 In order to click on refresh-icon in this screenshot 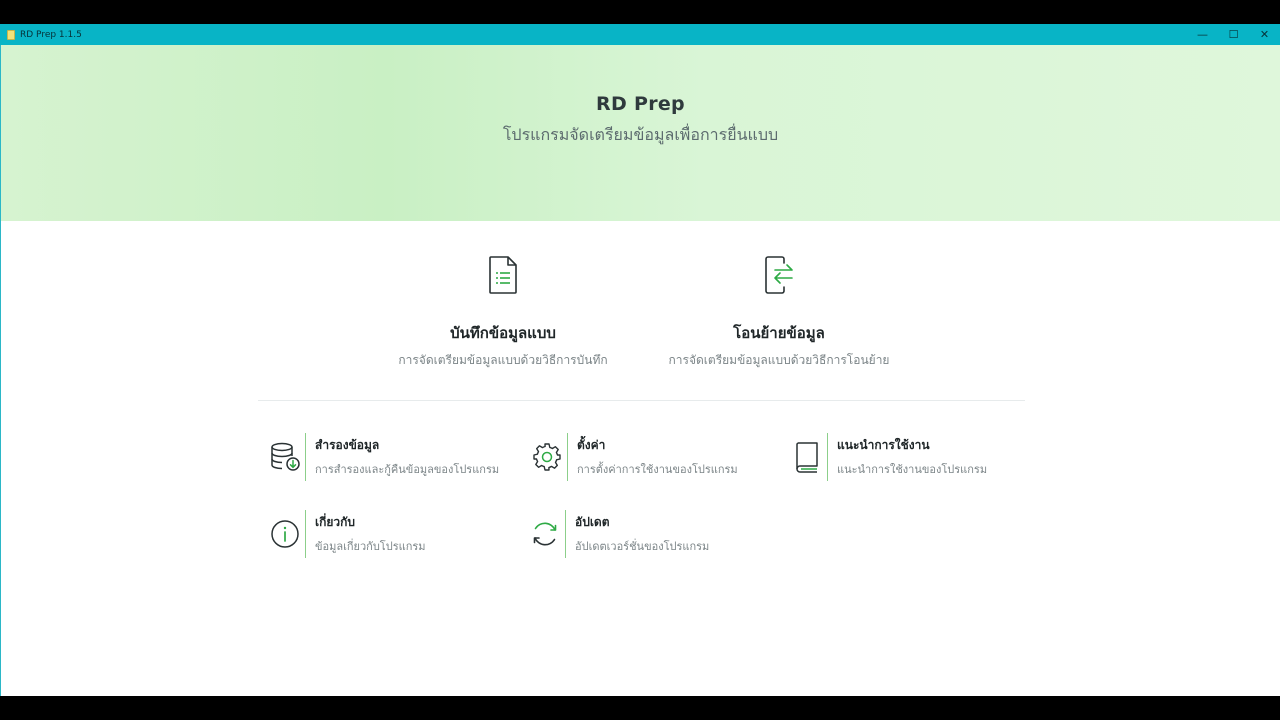, I will do `click(545, 534)`.